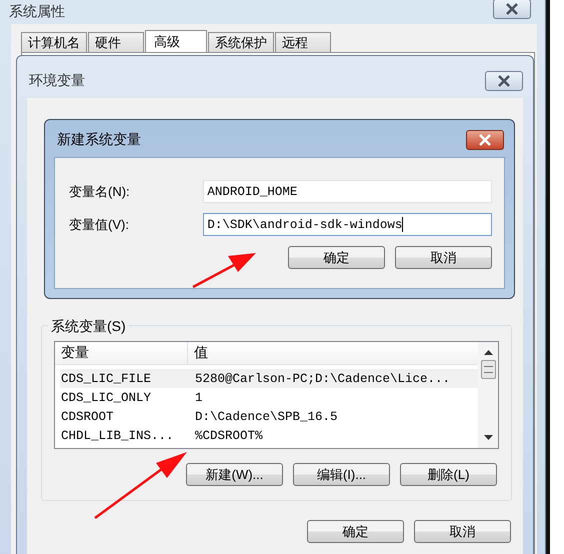 The width and height of the screenshot is (564, 554). I want to click on list-row: CHDL_LIB_INS... %CDSROOT%, so click(269, 435).